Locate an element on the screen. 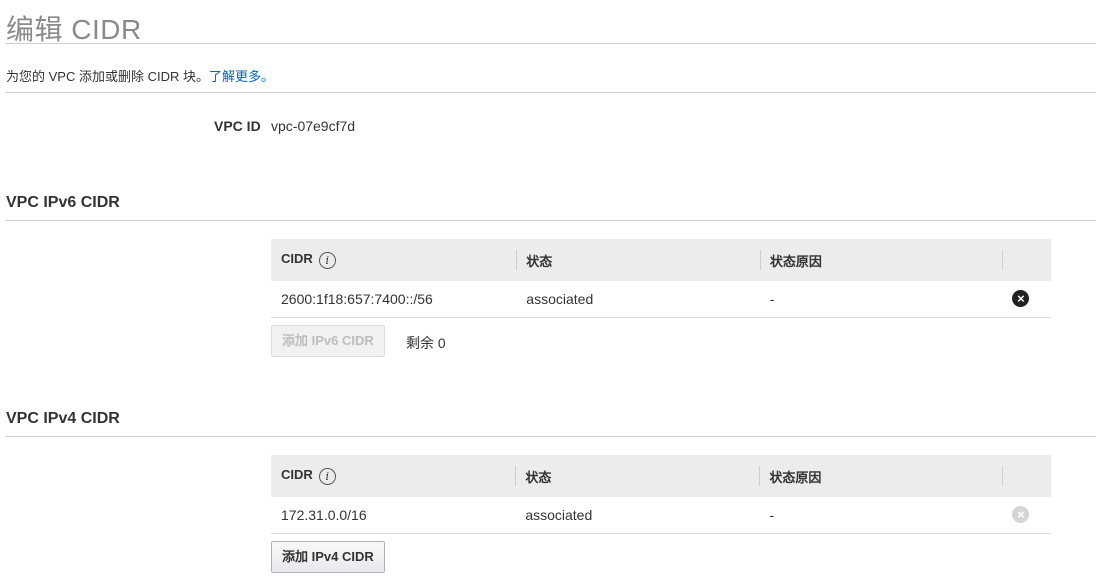  add-ipv6-cidr-button: 添加 IPv6 CIDR is located at coordinates (328, 341).